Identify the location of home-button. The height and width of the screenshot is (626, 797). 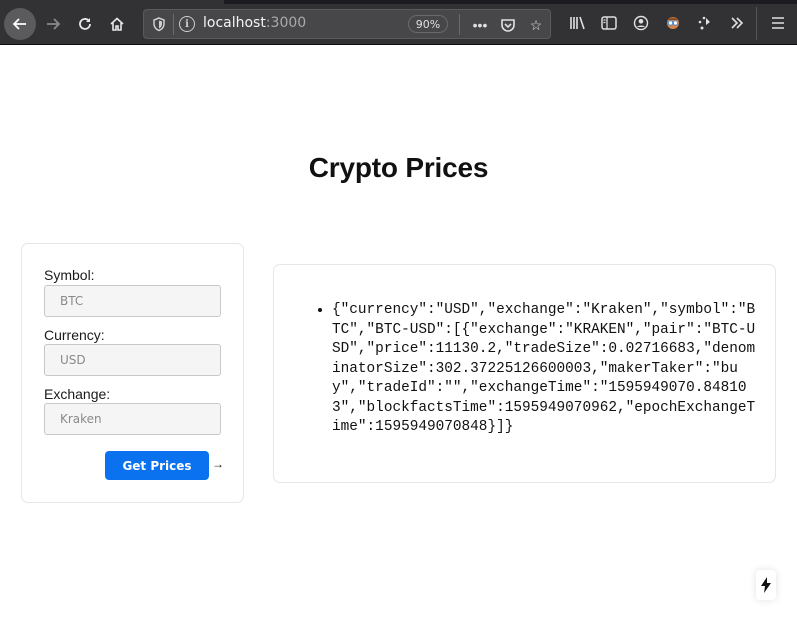
(117, 24).